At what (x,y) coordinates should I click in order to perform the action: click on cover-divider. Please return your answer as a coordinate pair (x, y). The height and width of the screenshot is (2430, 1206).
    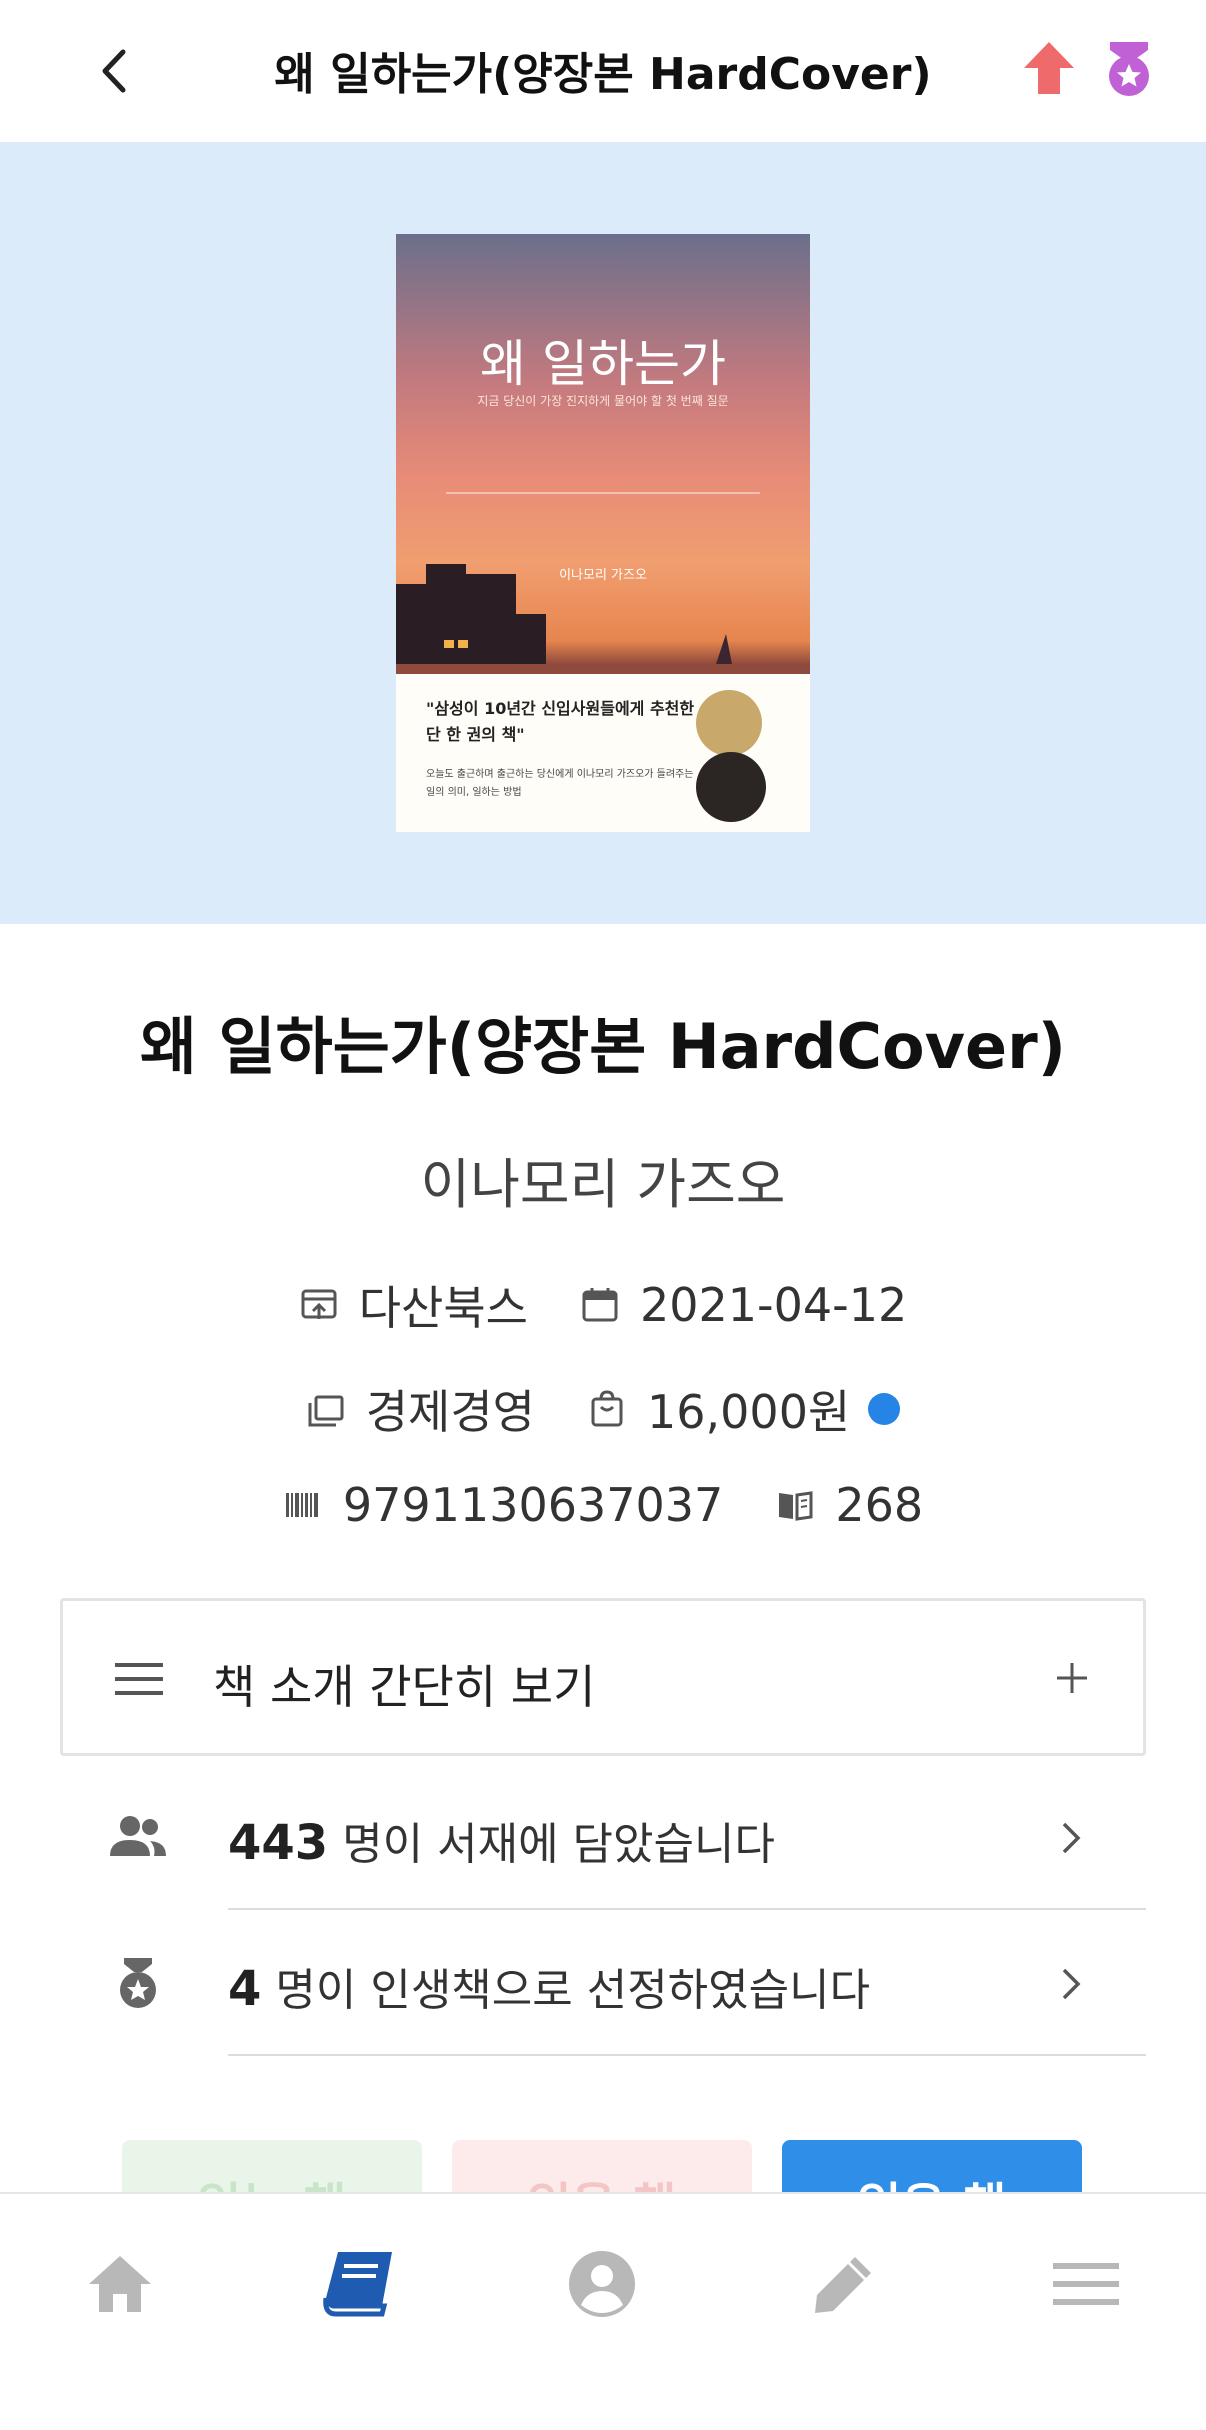
    Looking at the image, I should click on (603, 493).